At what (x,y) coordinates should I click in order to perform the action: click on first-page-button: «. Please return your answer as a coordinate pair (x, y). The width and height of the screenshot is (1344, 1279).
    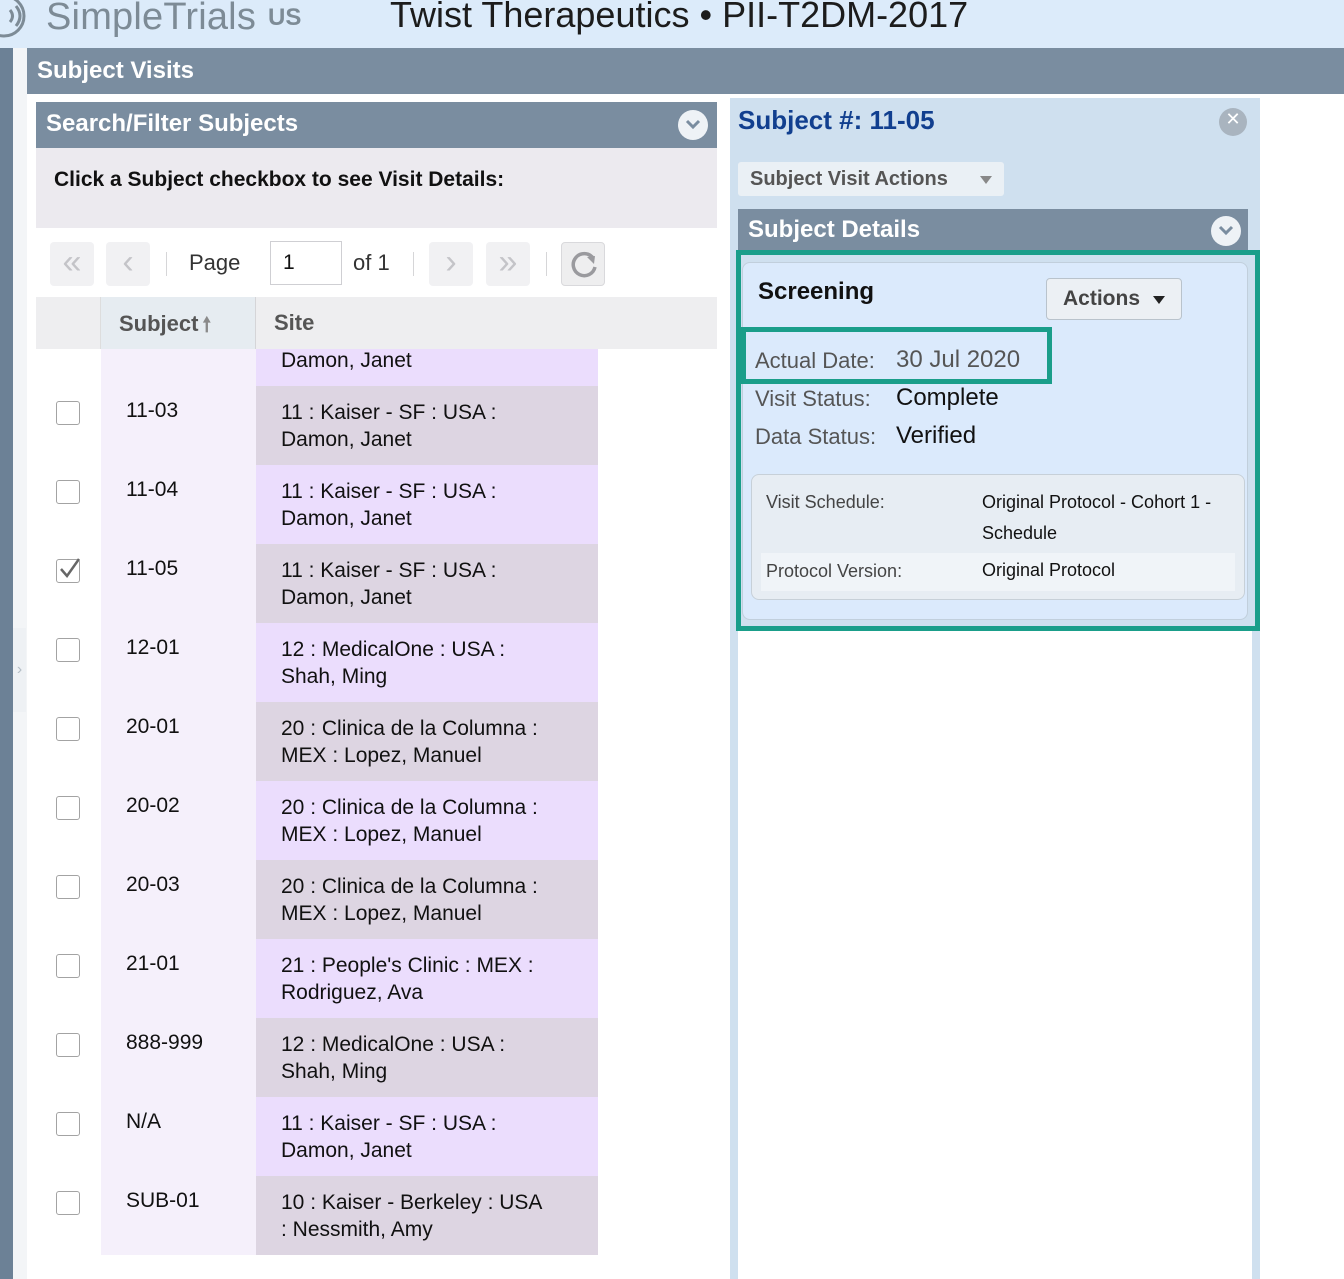
    Looking at the image, I should click on (72, 264).